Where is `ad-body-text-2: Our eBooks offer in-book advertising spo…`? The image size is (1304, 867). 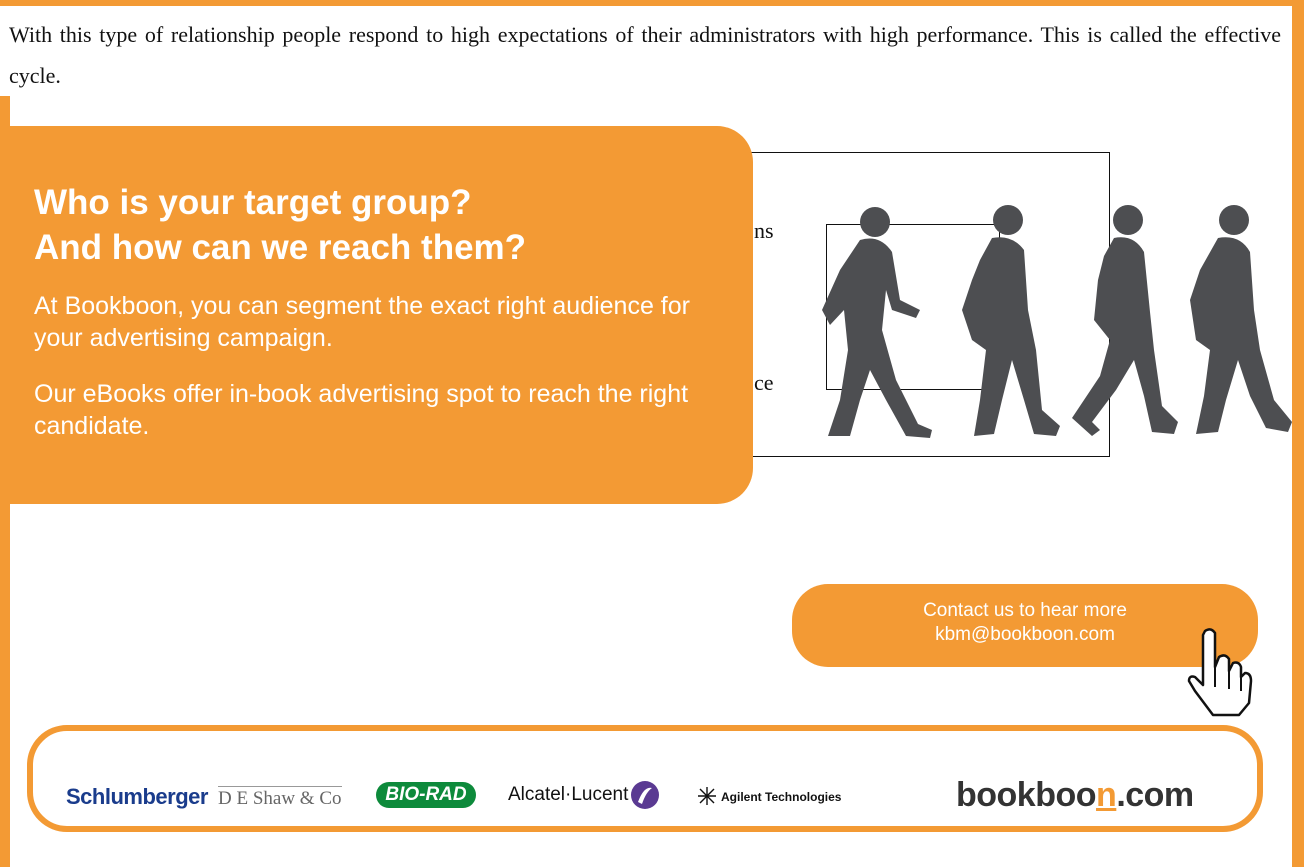
ad-body-text-2: Our eBooks offer in-book advertising spo… is located at coordinates (361, 410).